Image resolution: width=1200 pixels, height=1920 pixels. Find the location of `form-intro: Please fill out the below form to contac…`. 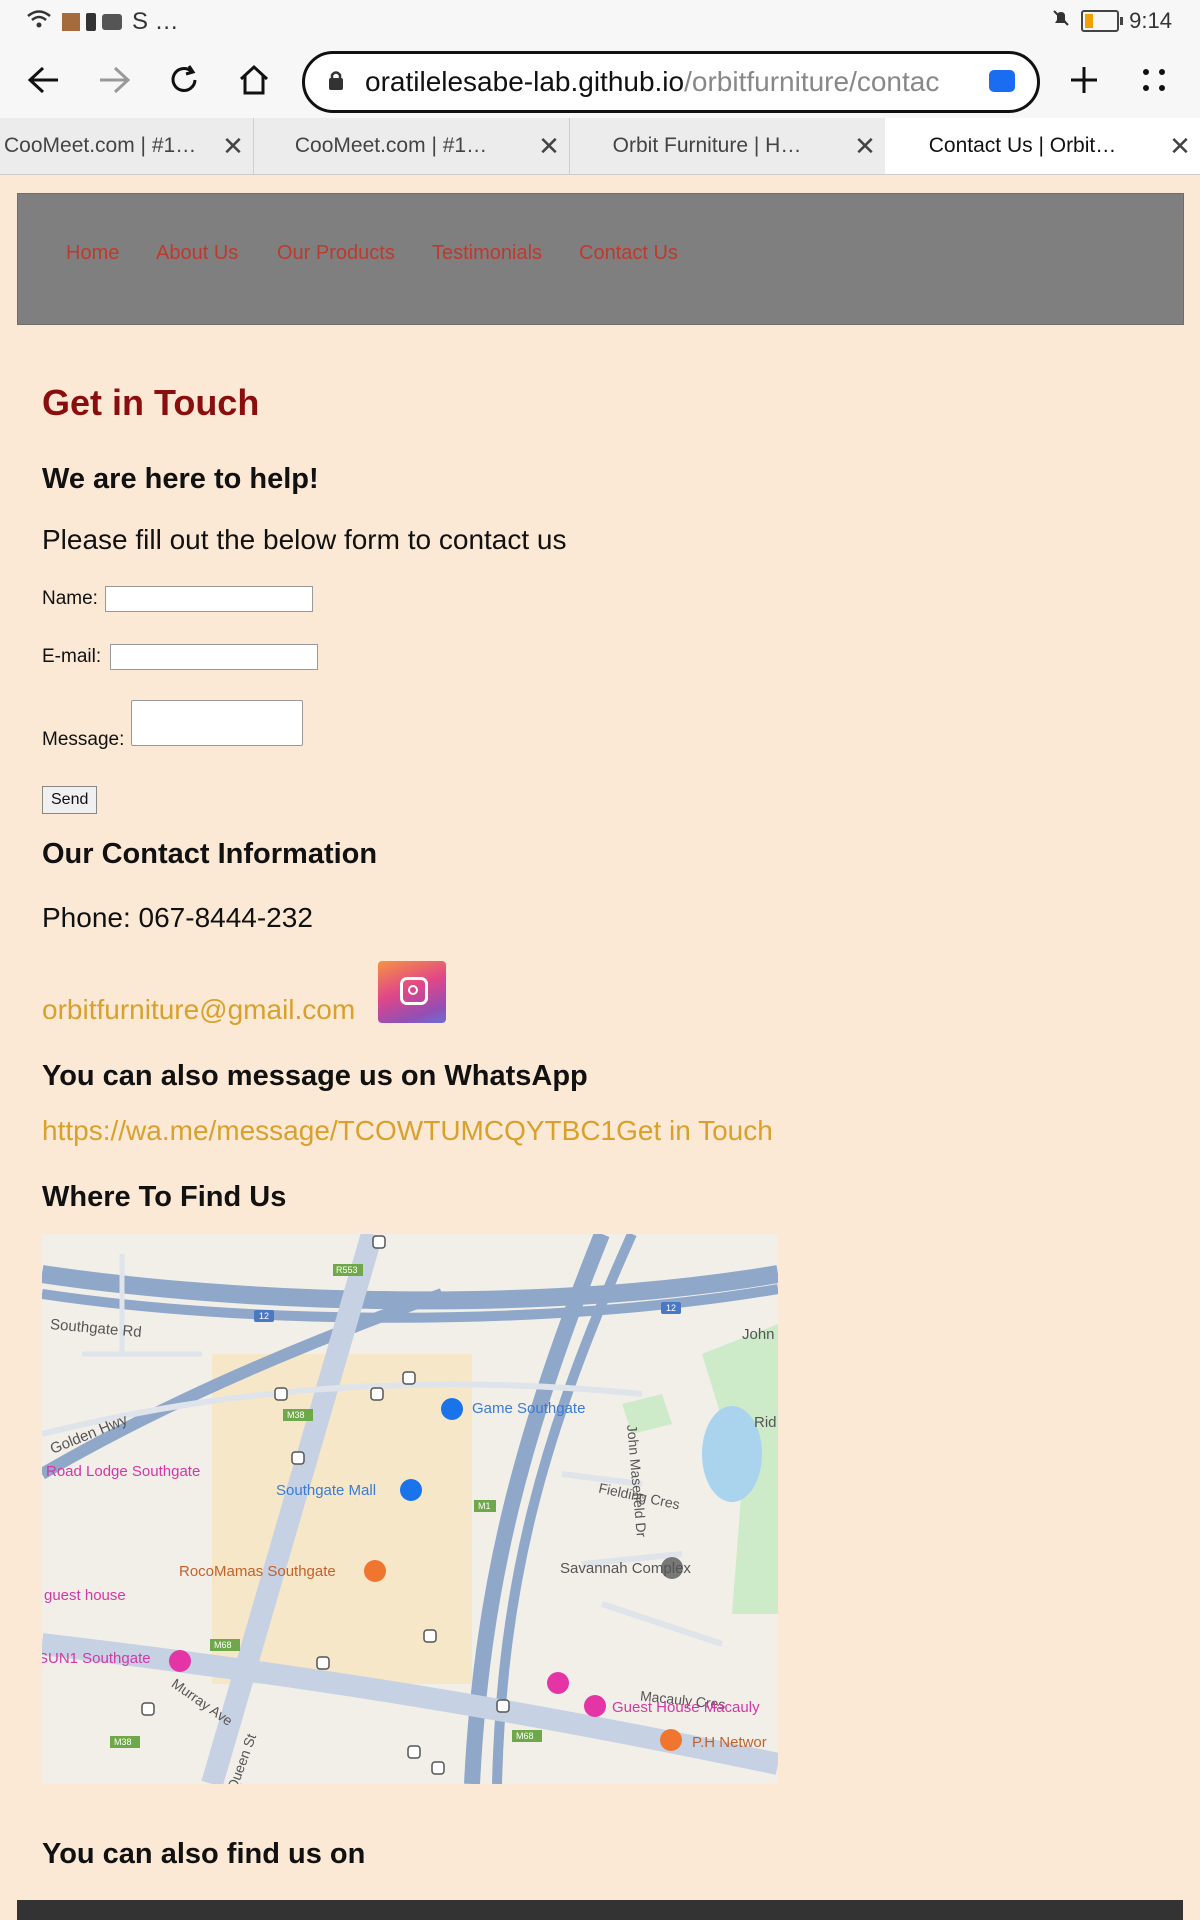

form-intro: Please fill out the below form to contac… is located at coordinates (304, 539).